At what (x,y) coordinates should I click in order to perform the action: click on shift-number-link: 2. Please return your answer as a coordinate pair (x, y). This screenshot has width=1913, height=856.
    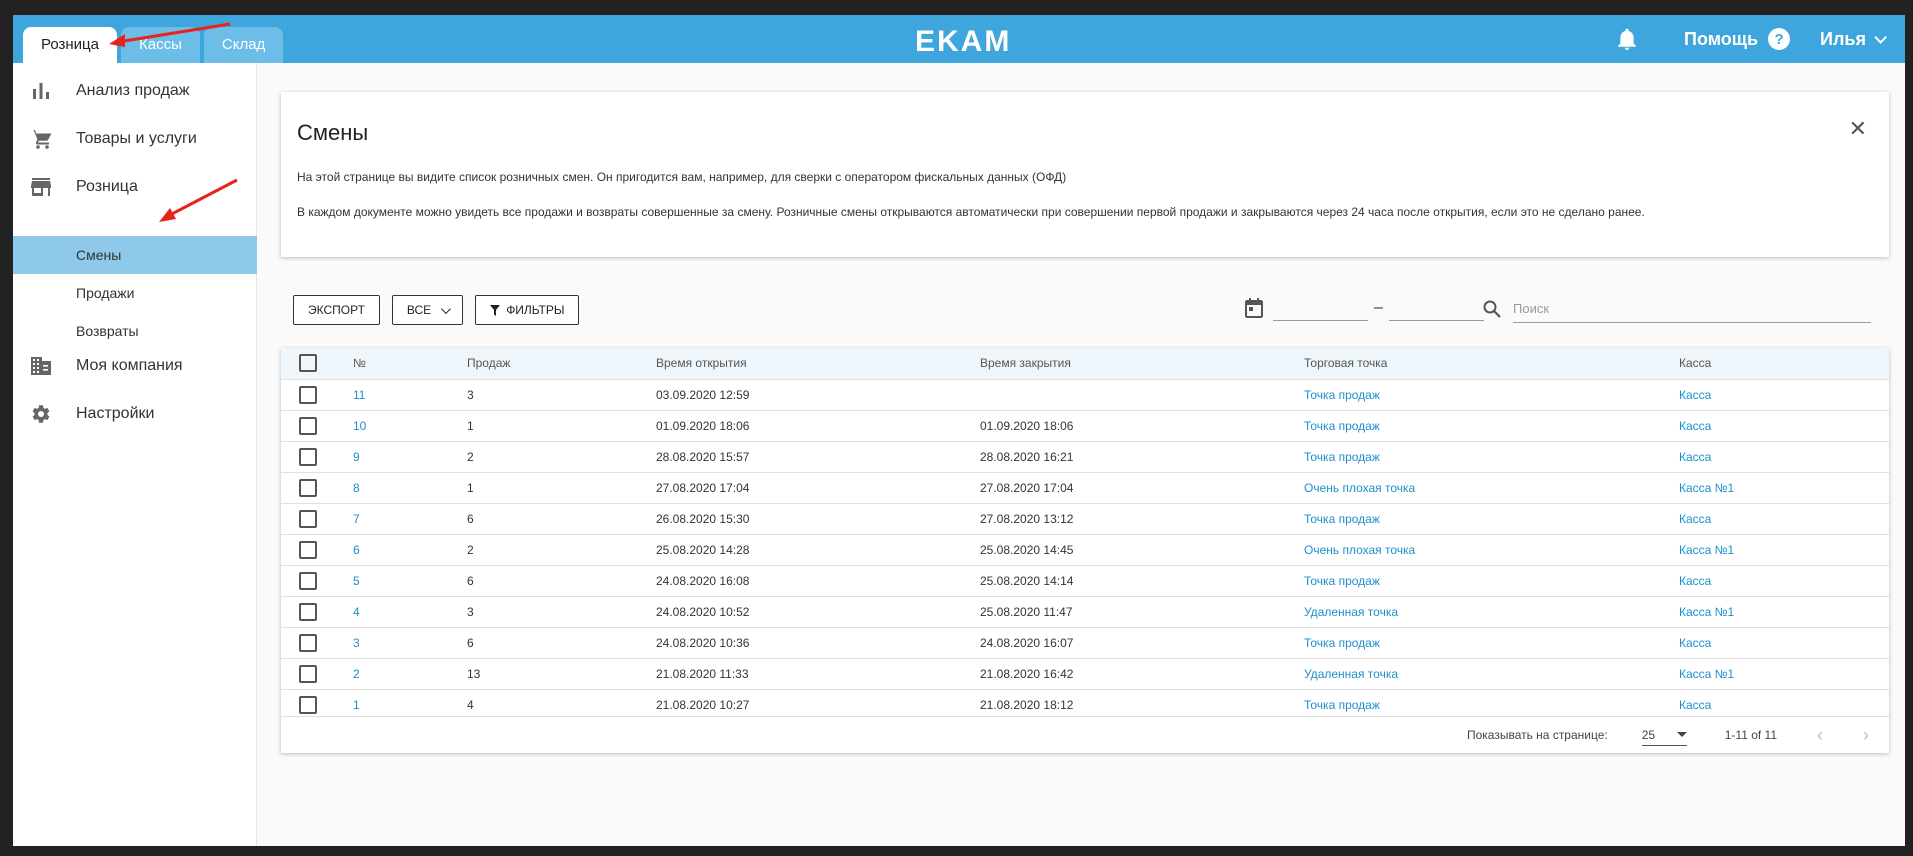
    Looking at the image, I should click on (410, 673).